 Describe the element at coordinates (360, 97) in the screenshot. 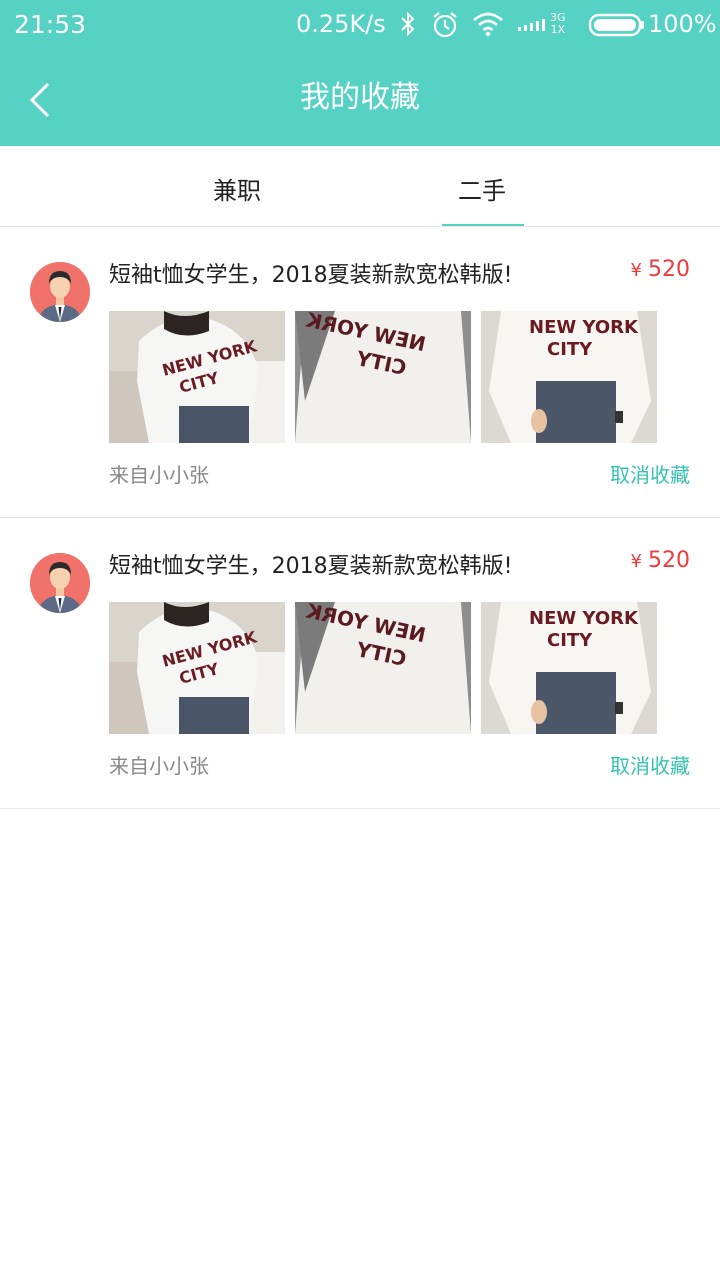

I see `page-title: 我的收藏` at that location.